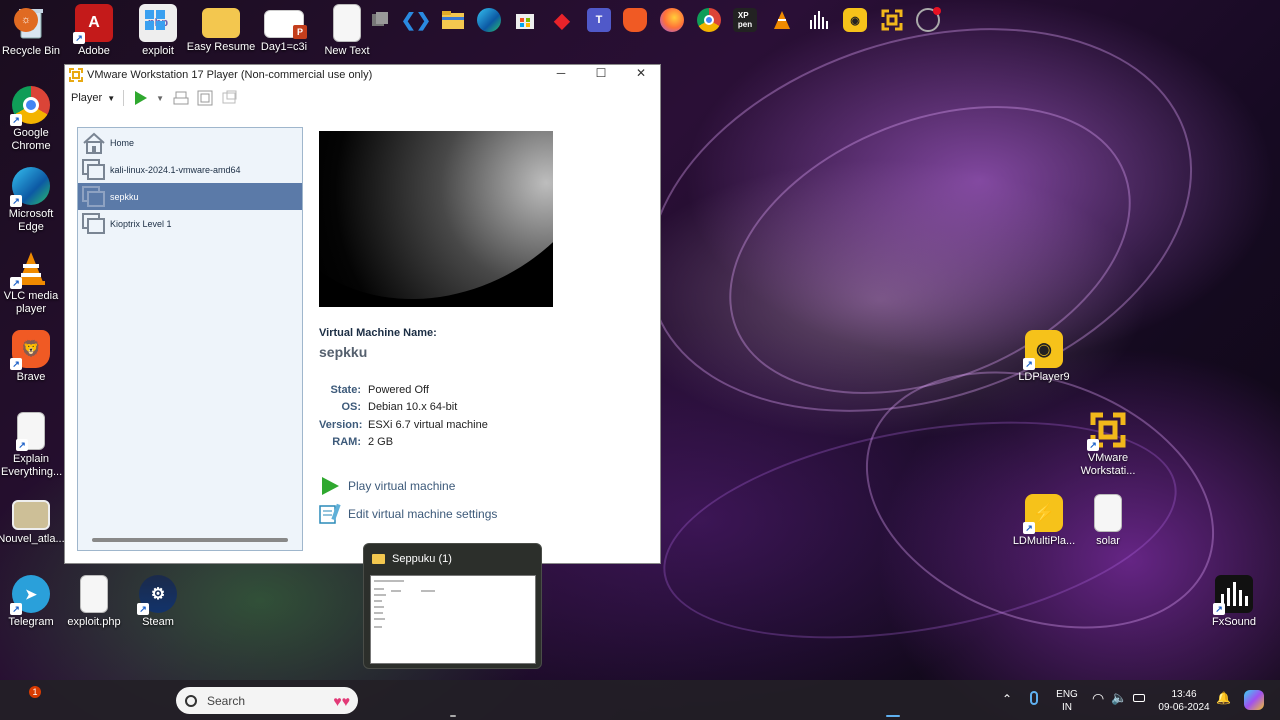 The height and width of the screenshot is (720, 1280). What do you see at coordinates (30, 269) in the screenshot?
I see `vlc-icon: ↗` at bounding box center [30, 269].